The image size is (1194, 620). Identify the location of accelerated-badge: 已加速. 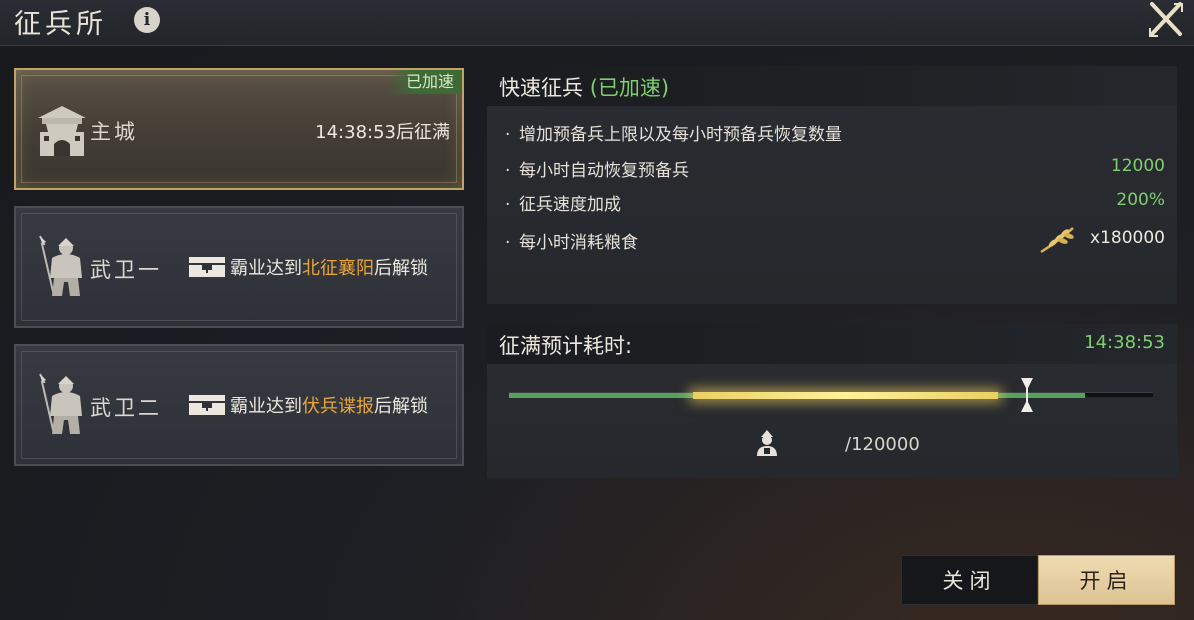
(424, 82).